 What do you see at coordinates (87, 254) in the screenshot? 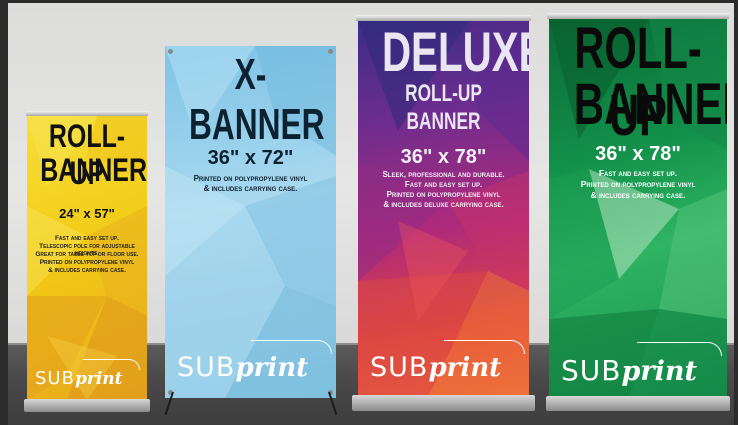
I see `banner-1-detail-3: Great for table top or floor use.` at bounding box center [87, 254].